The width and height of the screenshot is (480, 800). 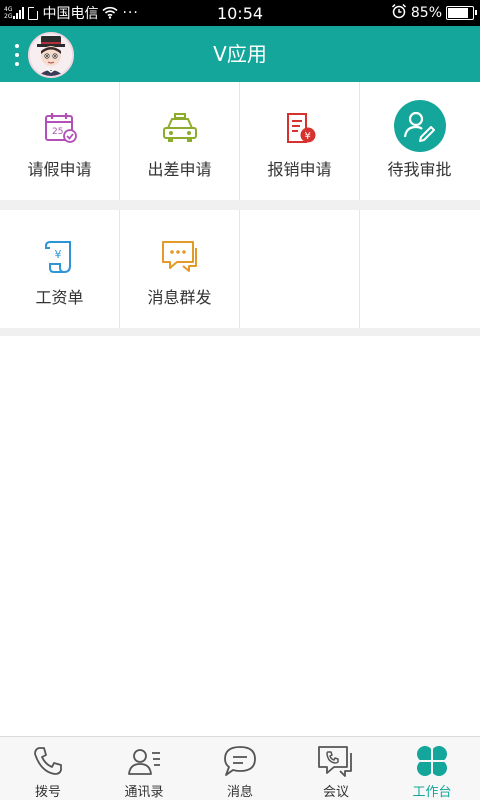 I want to click on approval-icon, so click(x=419, y=126).